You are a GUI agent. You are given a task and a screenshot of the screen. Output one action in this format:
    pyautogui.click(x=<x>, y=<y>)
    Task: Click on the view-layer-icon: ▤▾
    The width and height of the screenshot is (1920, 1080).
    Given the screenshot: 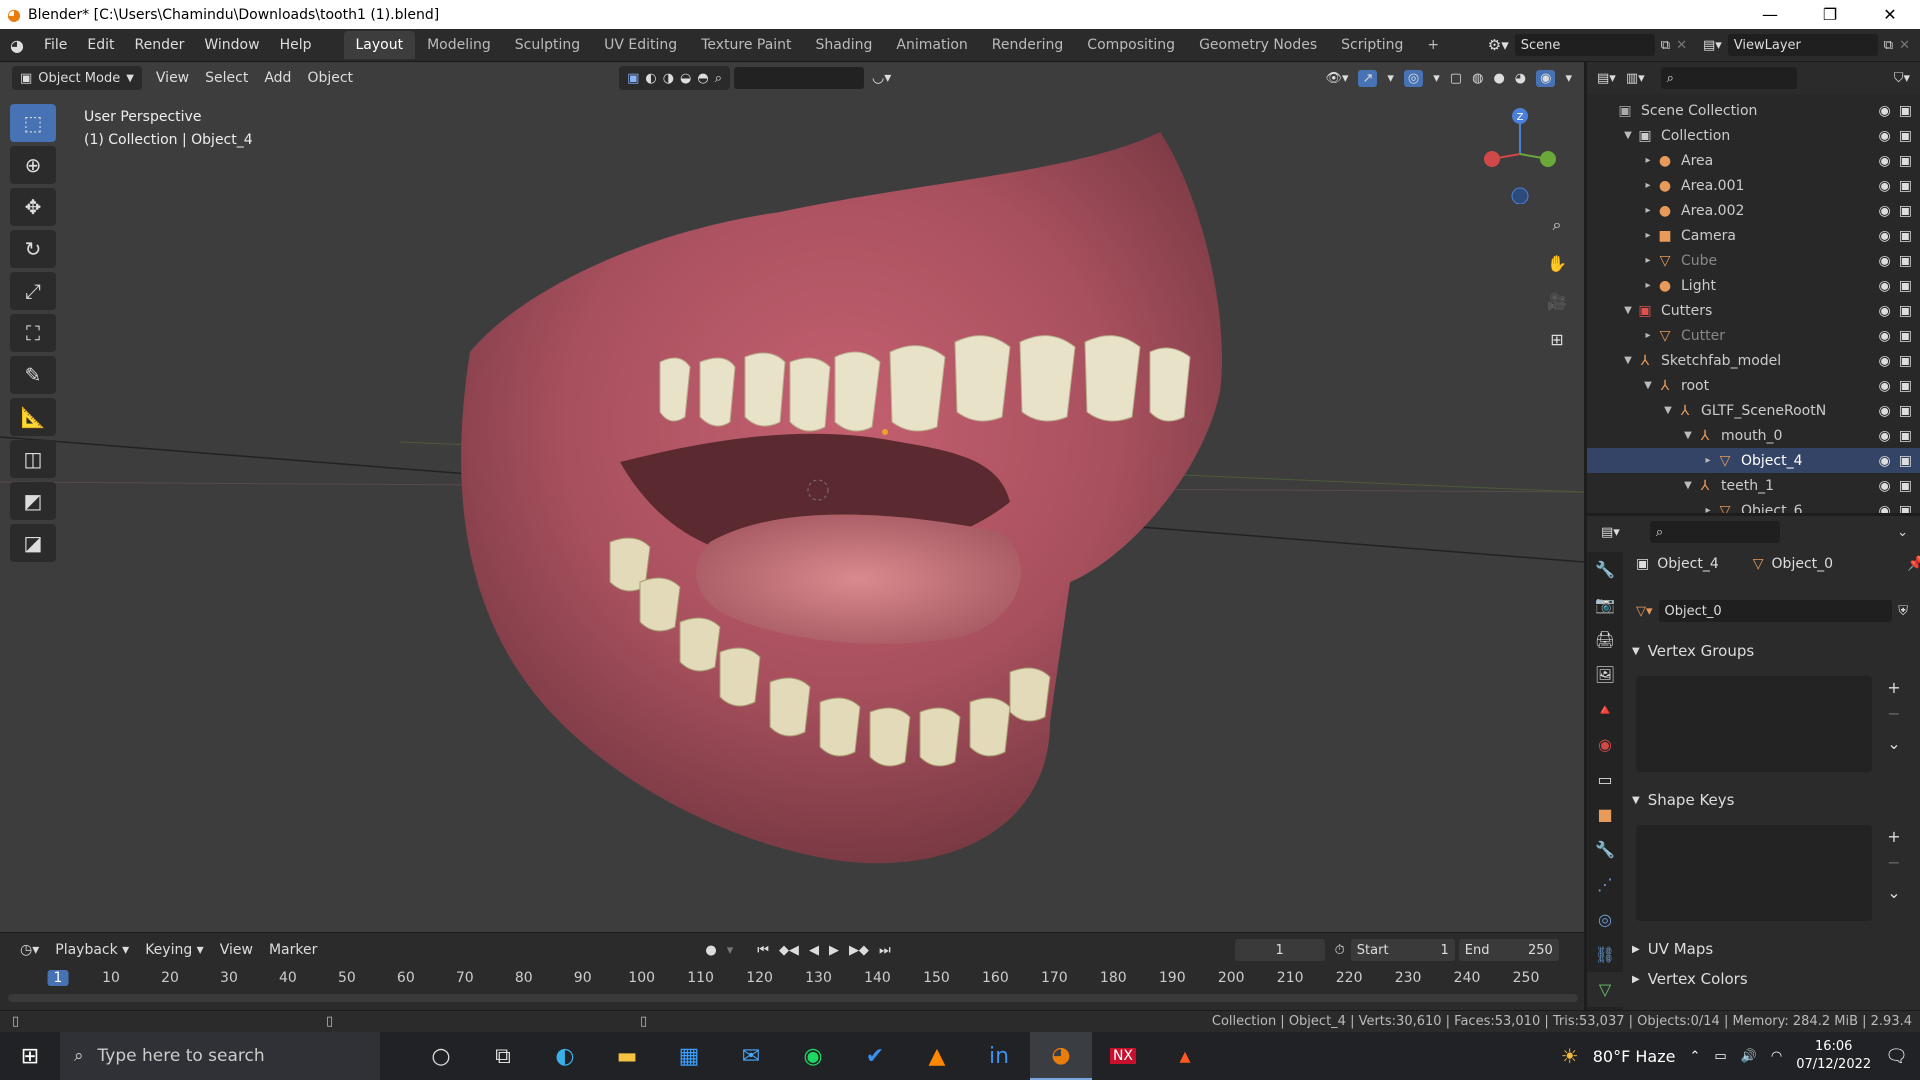 What is the action you would take?
    pyautogui.click(x=1712, y=45)
    